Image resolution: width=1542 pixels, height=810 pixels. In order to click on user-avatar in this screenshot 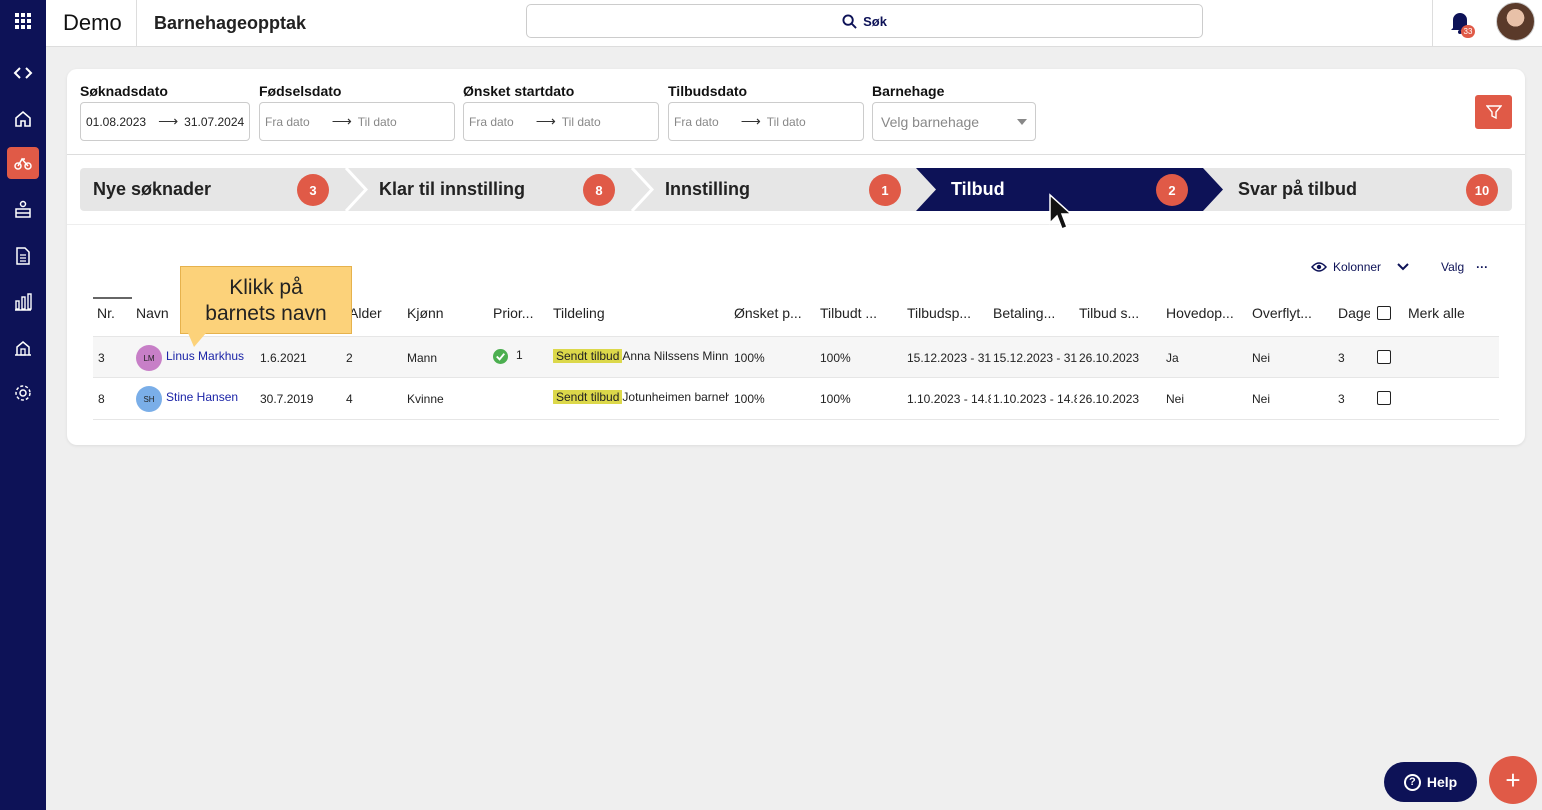, I will do `click(1515, 21)`.